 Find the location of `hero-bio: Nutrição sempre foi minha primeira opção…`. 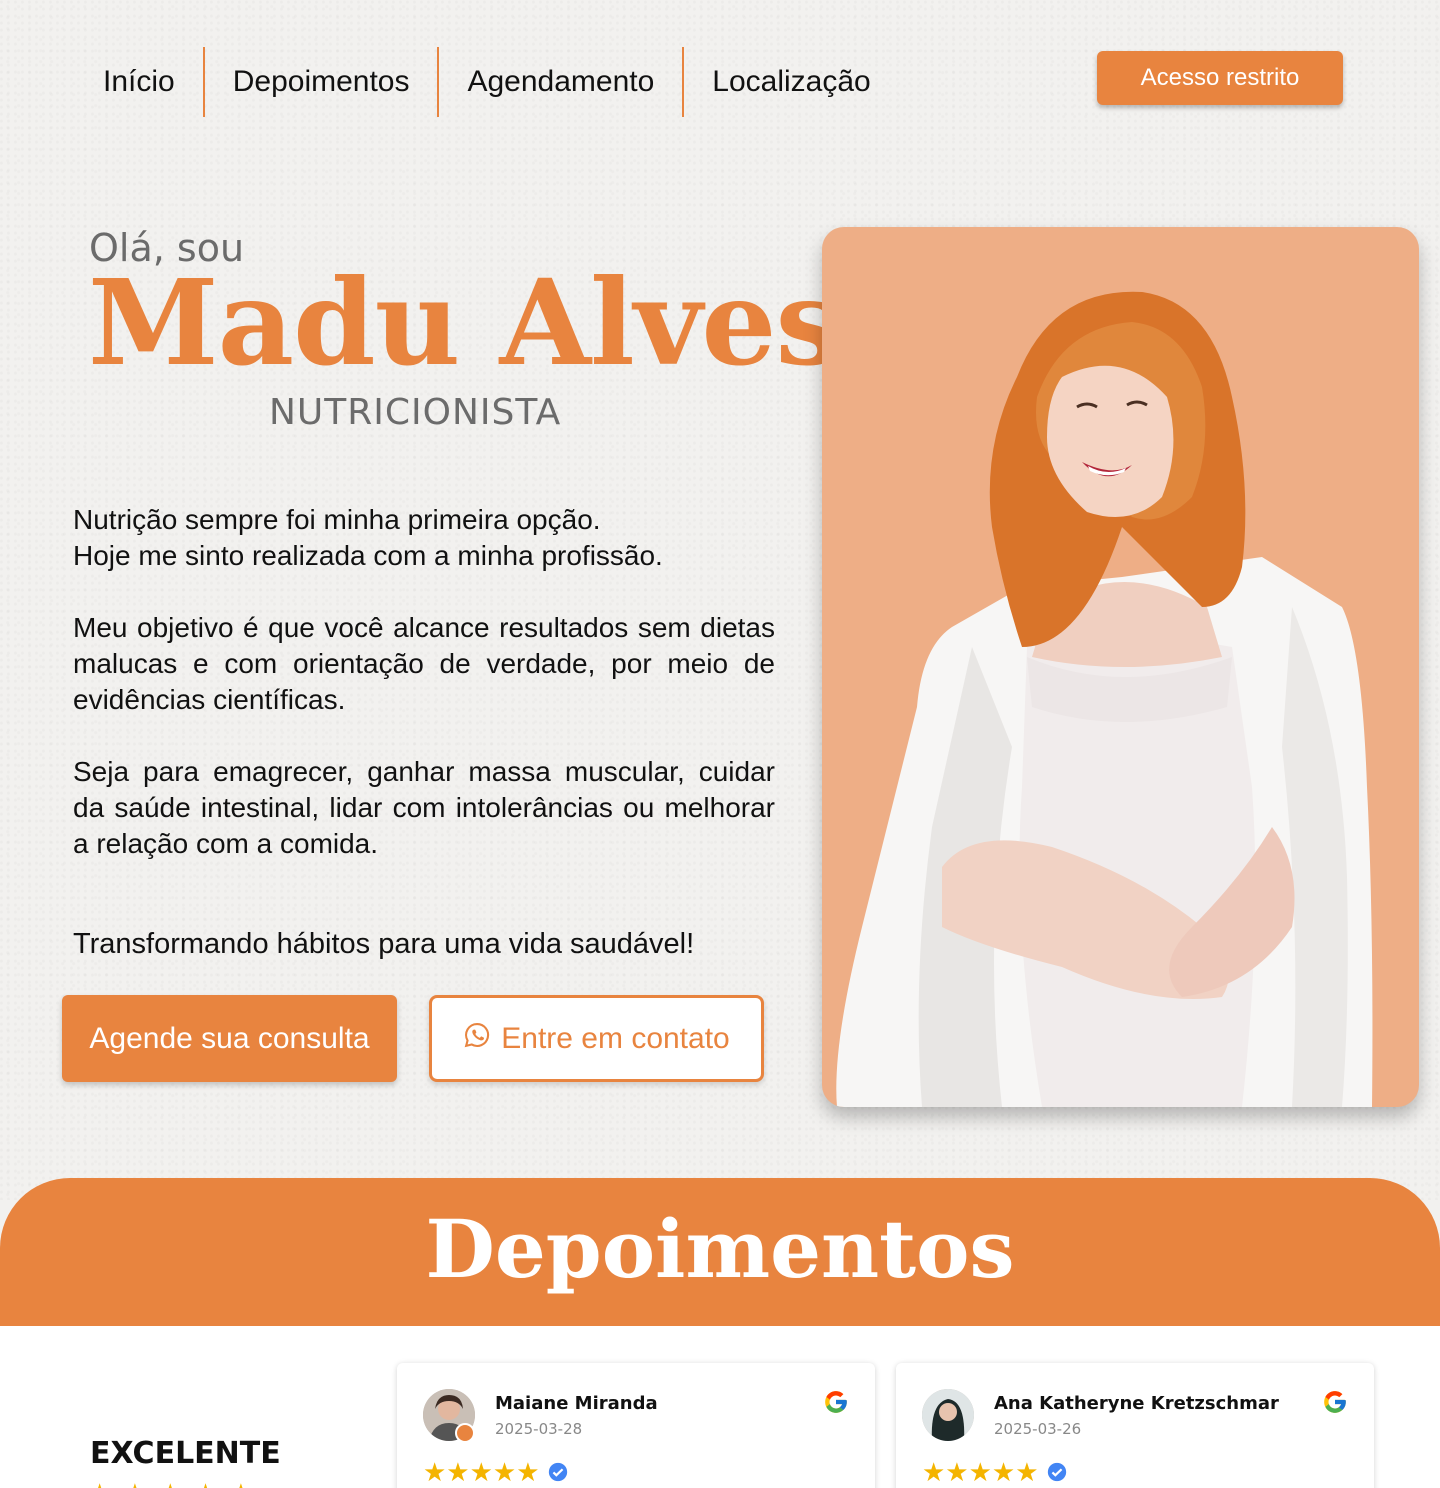

hero-bio: Nutrição sempre foi minha primeira opção… is located at coordinates (424, 700).